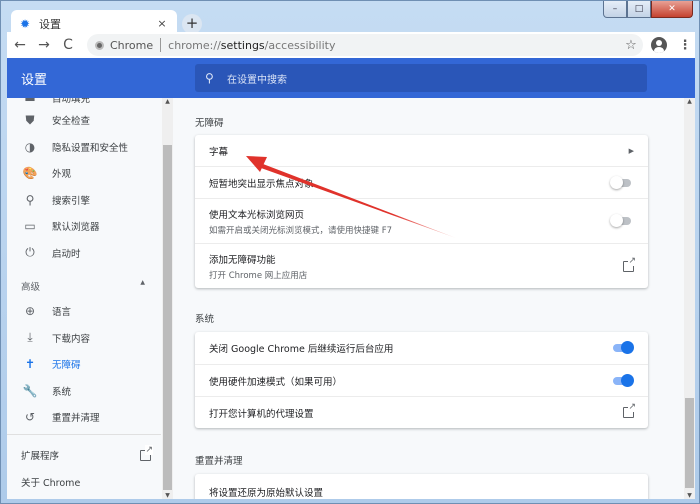  I want to click on sidebar-item: ⚲ 搜索引擎, so click(84, 200).